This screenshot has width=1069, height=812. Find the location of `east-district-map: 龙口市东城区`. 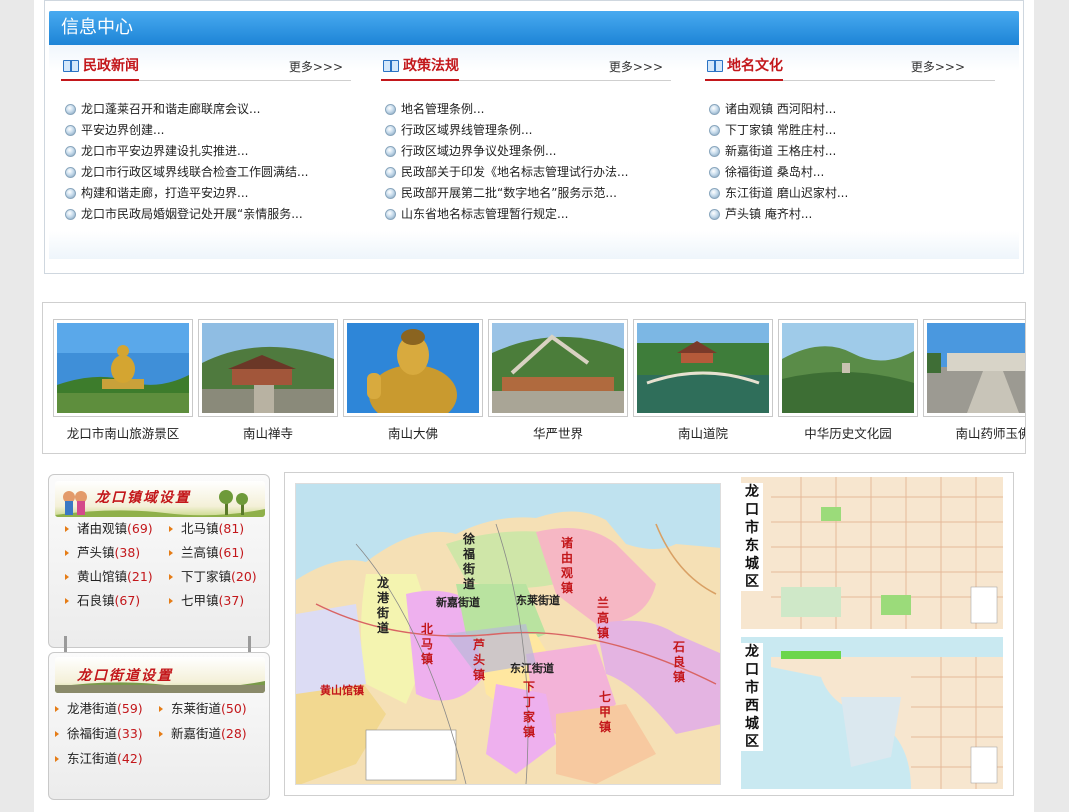

east-district-map: 龙口市东城区 is located at coordinates (872, 553).